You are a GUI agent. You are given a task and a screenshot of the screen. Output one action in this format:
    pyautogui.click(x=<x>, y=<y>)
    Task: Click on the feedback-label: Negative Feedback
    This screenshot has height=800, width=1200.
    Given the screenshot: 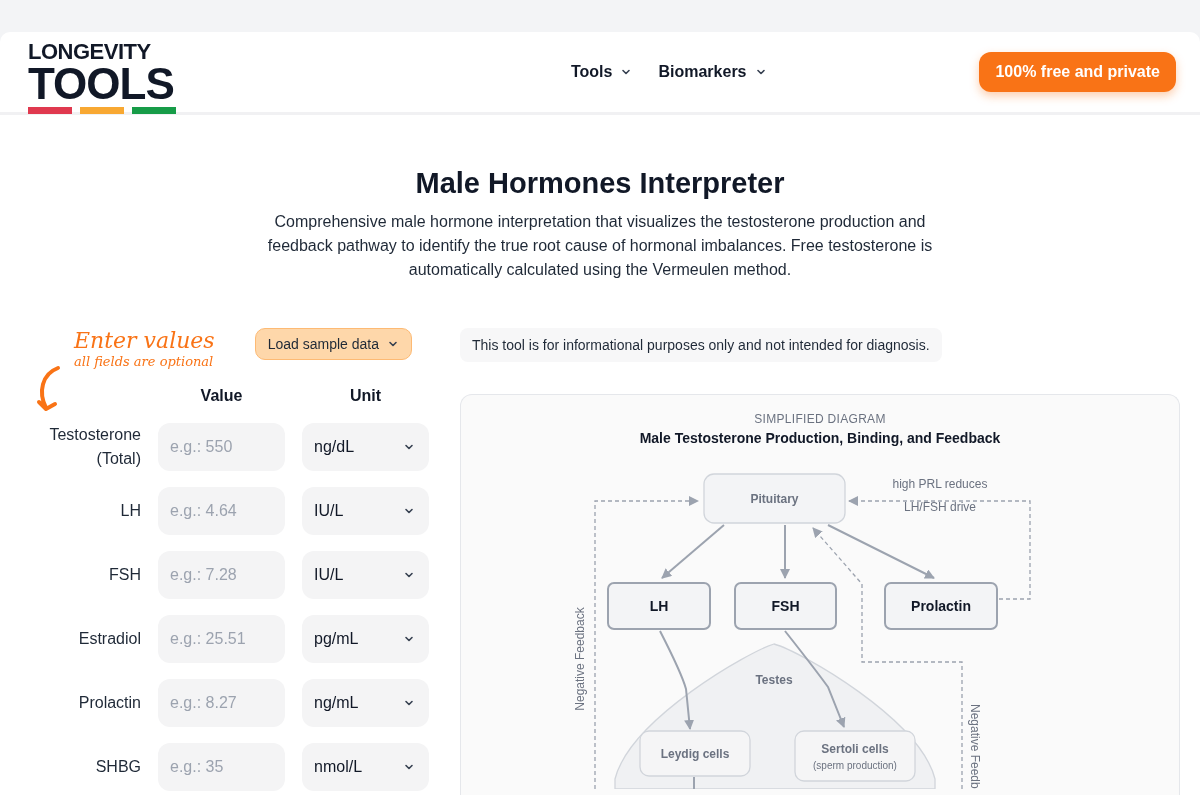 What is the action you would take?
    pyautogui.click(x=580, y=659)
    